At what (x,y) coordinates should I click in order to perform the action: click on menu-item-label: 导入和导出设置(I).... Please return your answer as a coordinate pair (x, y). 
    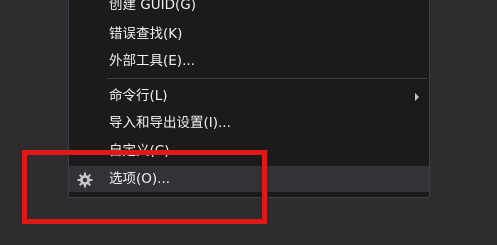
    Looking at the image, I should click on (170, 123).